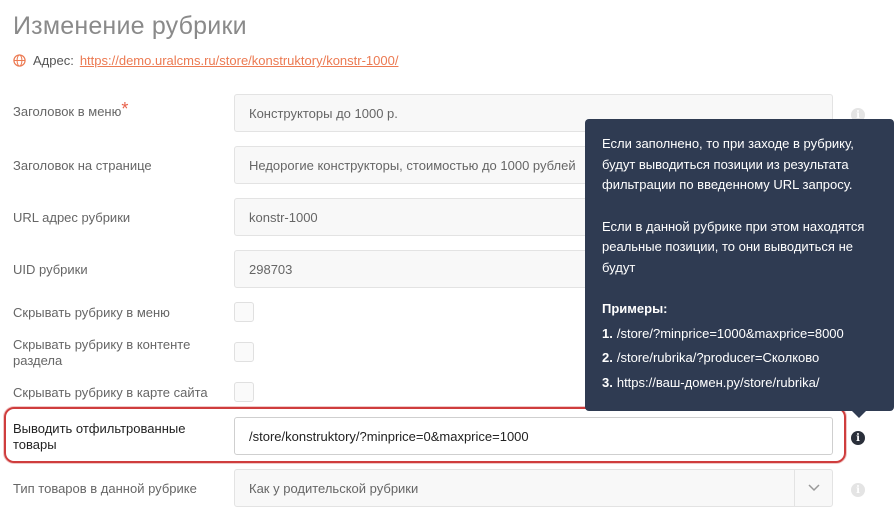 The image size is (894, 521). Describe the element at coordinates (813, 488) in the screenshot. I see `chevron-down-icon` at that location.